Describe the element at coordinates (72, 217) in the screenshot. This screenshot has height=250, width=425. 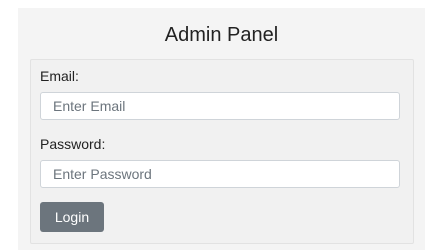
I see `login-button: Login` at that location.